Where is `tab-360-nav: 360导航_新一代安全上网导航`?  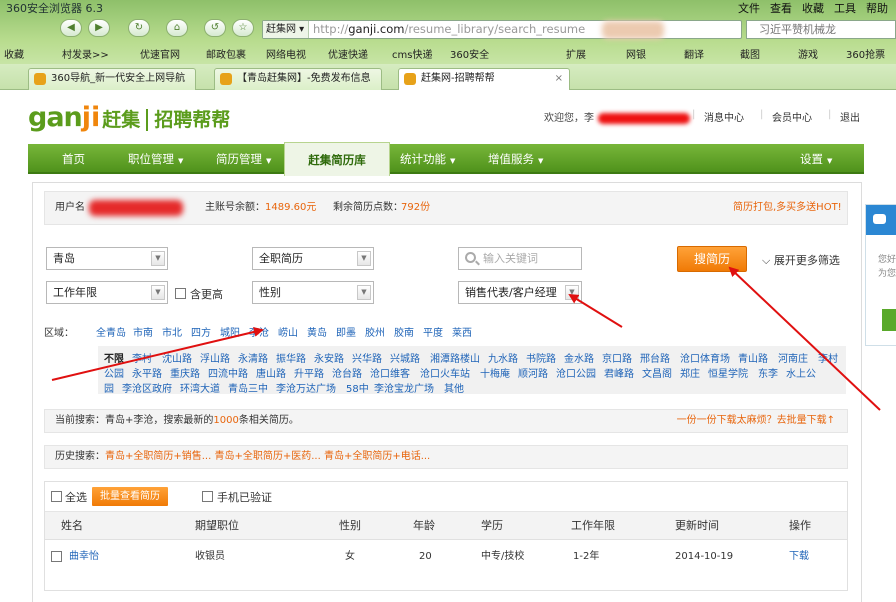 tab-360-nav: 360导航_新一代安全上网导航 is located at coordinates (112, 79).